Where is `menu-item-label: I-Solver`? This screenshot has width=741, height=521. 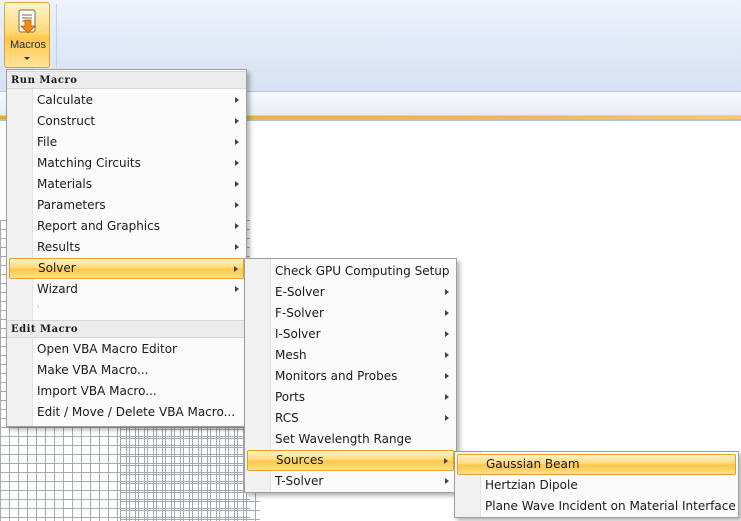 menu-item-label: I-Solver is located at coordinates (298, 334).